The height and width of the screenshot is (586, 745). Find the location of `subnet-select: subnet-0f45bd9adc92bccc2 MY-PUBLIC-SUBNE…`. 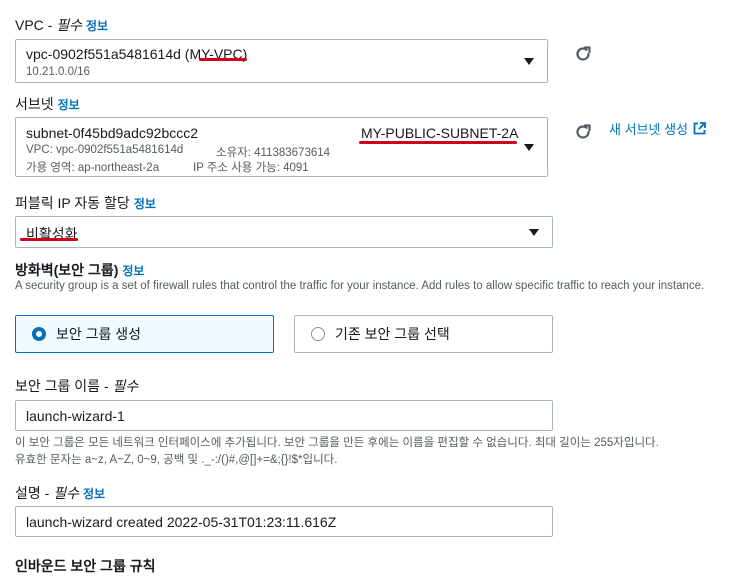

subnet-select: subnet-0f45bd9adc92bccc2 MY-PUBLIC-SUBNE… is located at coordinates (281, 147).